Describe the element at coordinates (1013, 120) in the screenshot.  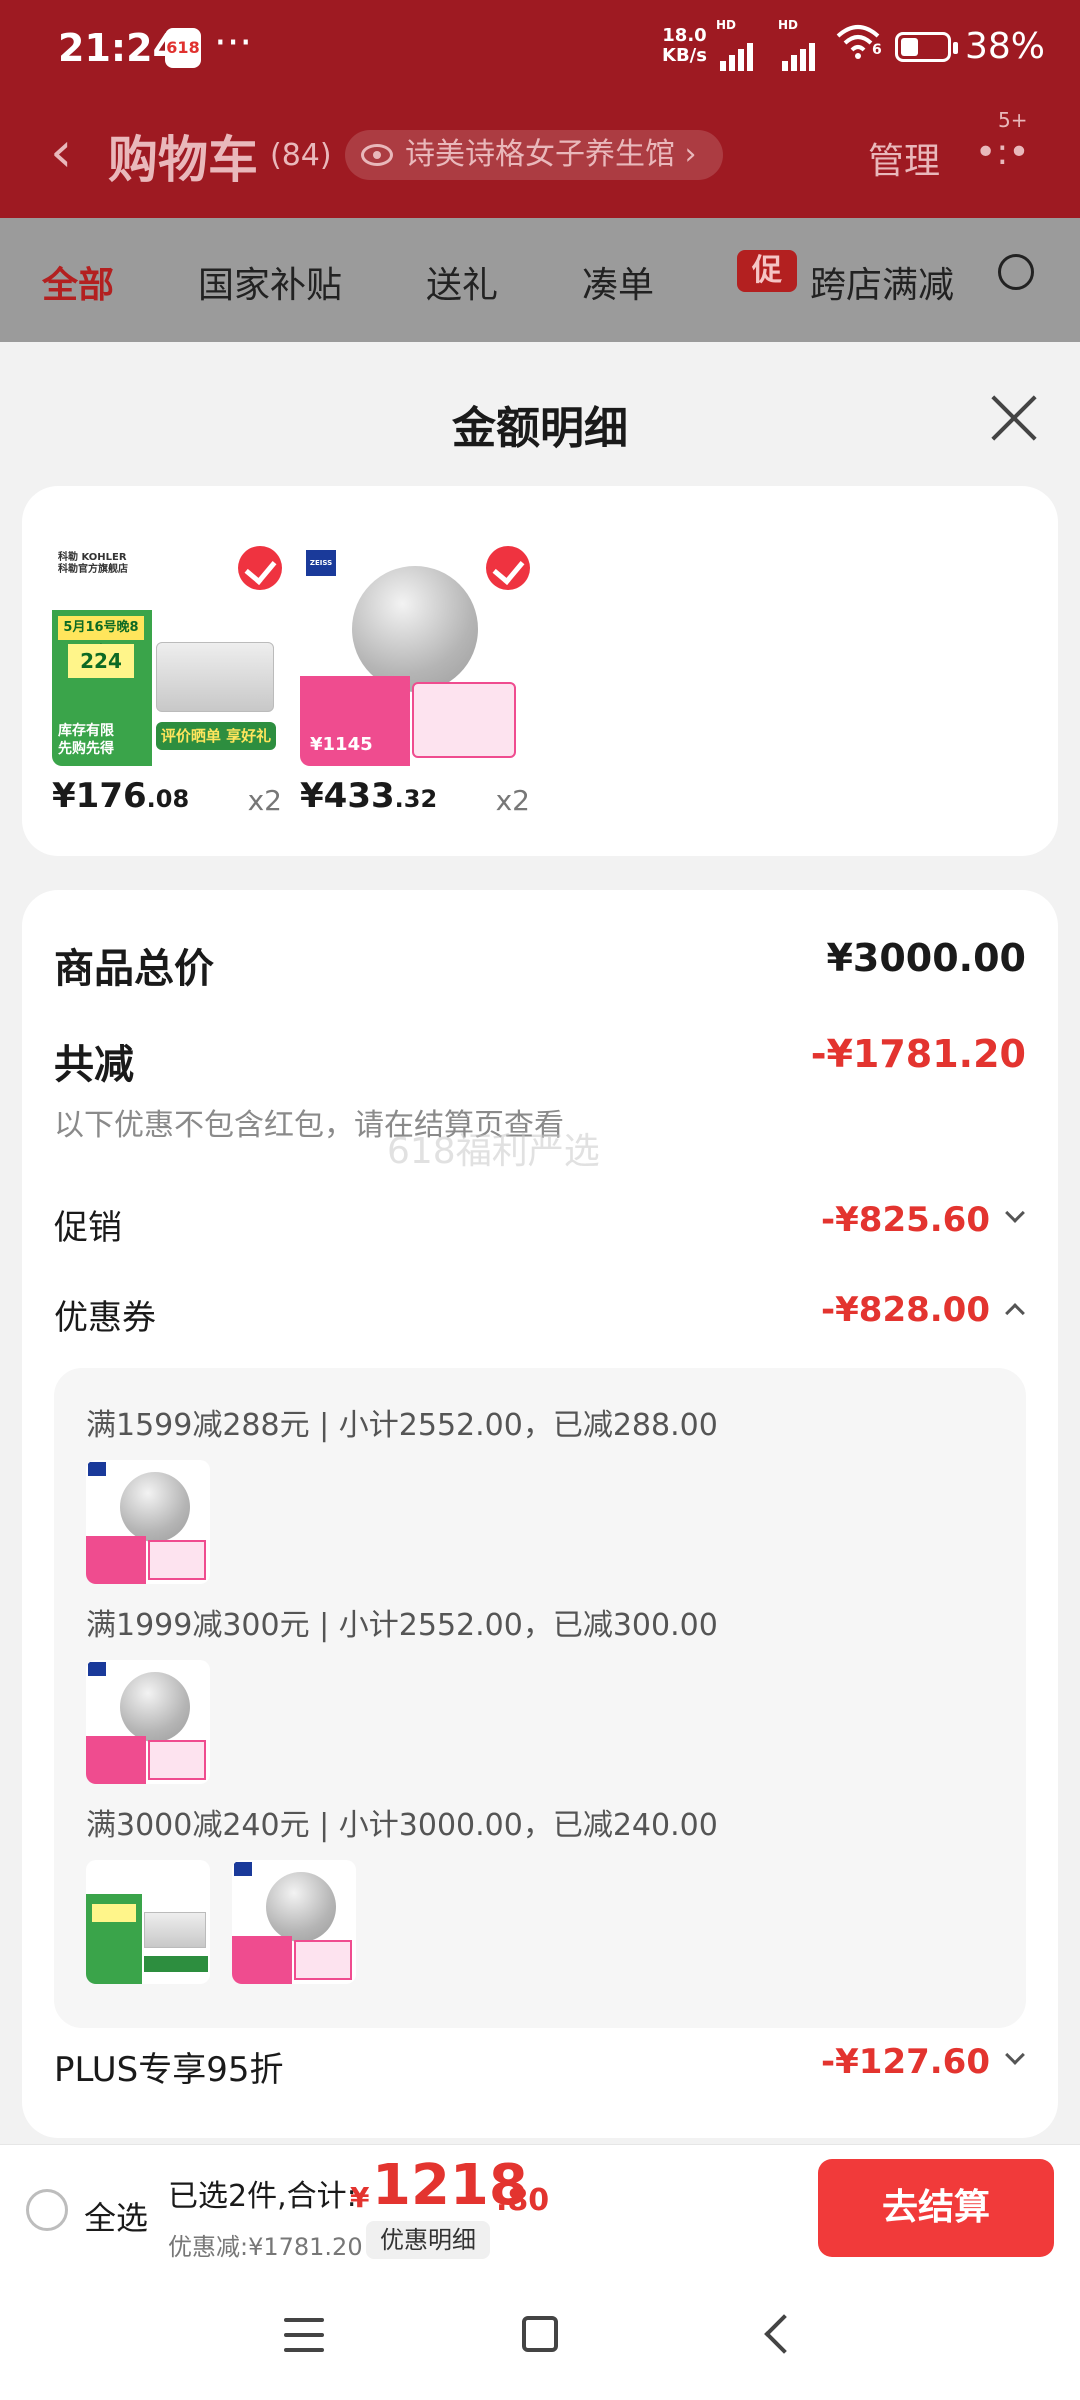
I see `message-badge: 5+` at that location.